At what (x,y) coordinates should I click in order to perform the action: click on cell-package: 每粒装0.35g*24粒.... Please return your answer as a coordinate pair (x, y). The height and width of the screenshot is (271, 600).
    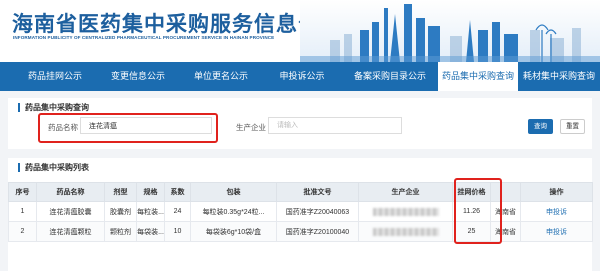
    Looking at the image, I should click on (233, 211).